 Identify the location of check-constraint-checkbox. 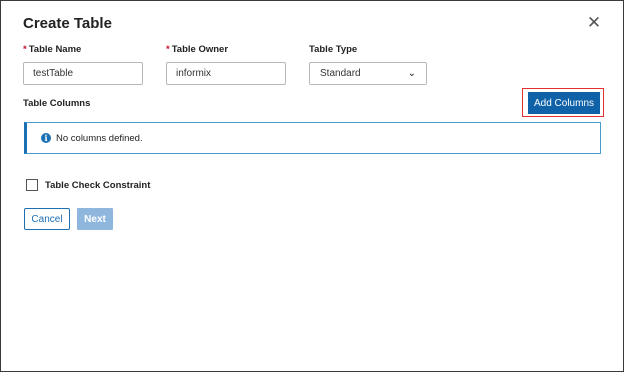
(32, 185).